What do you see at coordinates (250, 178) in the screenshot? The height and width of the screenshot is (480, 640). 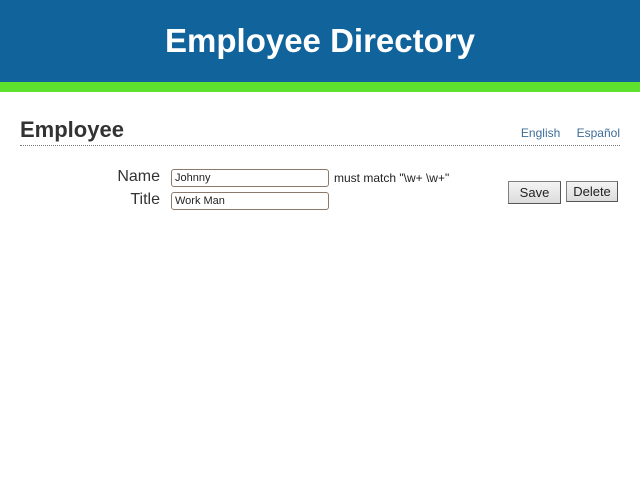 I see `name-field` at bounding box center [250, 178].